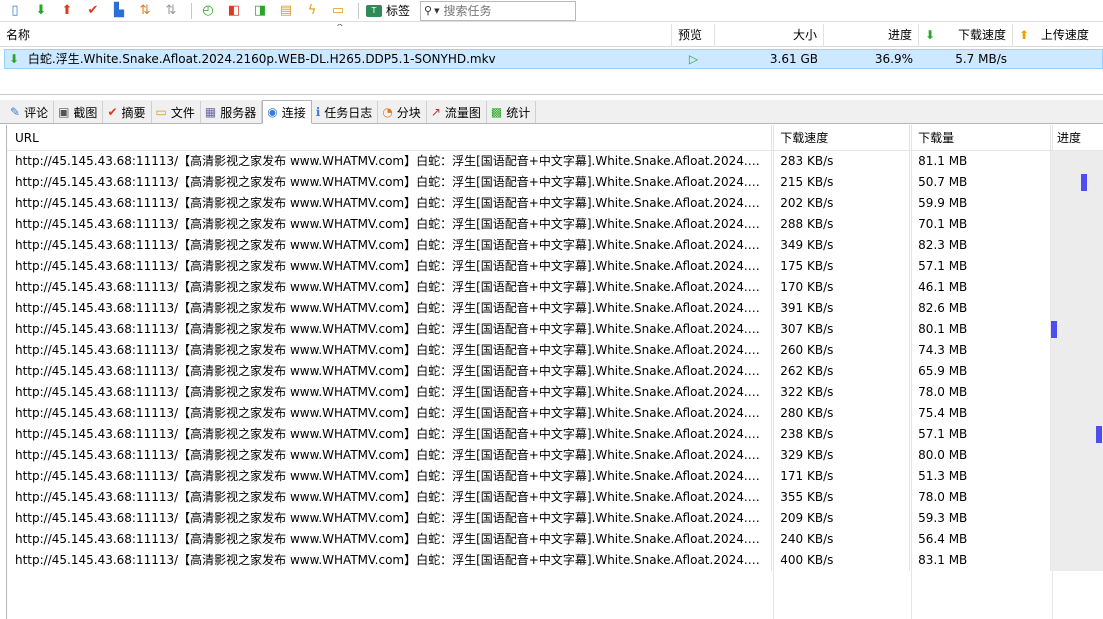 Image resolution: width=1103 pixels, height=619 pixels. What do you see at coordinates (769, 35) in the screenshot?
I see `column-header-size: 大小` at bounding box center [769, 35].